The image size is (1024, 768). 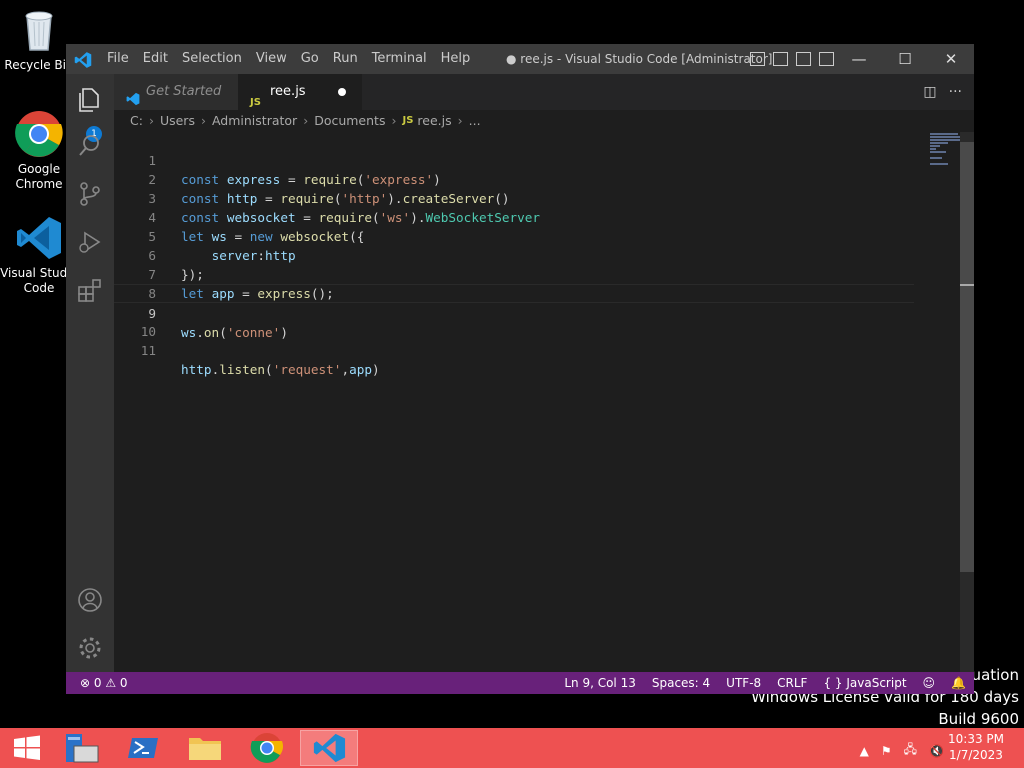 I want to click on extensions-icon, so click(x=90, y=290).